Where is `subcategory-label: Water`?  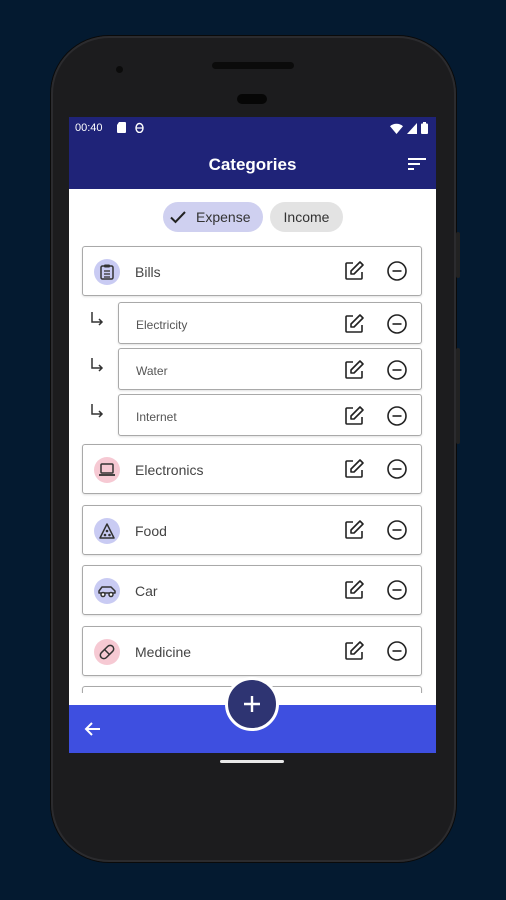 subcategory-label: Water is located at coordinates (152, 371).